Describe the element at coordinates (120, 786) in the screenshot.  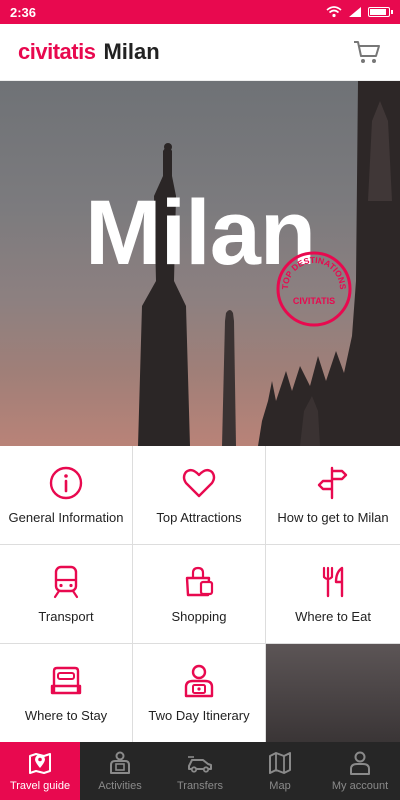
I see `nav-label: Activities` at that location.